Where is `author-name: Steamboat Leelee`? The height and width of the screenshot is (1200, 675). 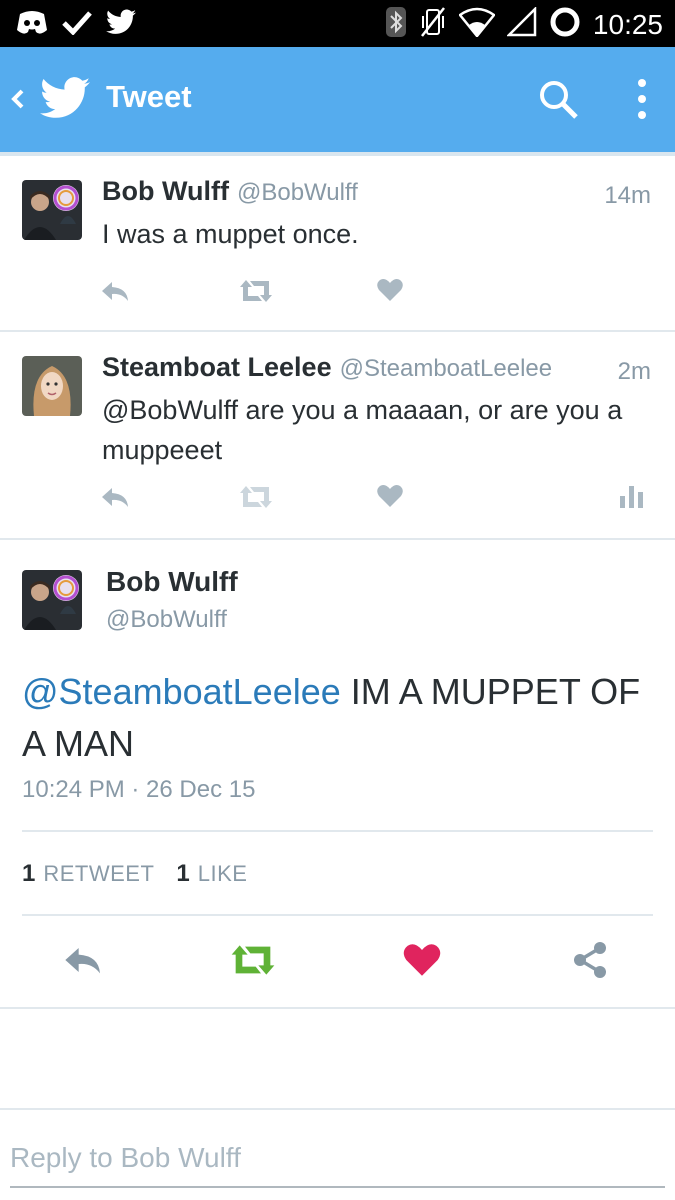
author-name: Steamboat Leelee is located at coordinates (217, 367).